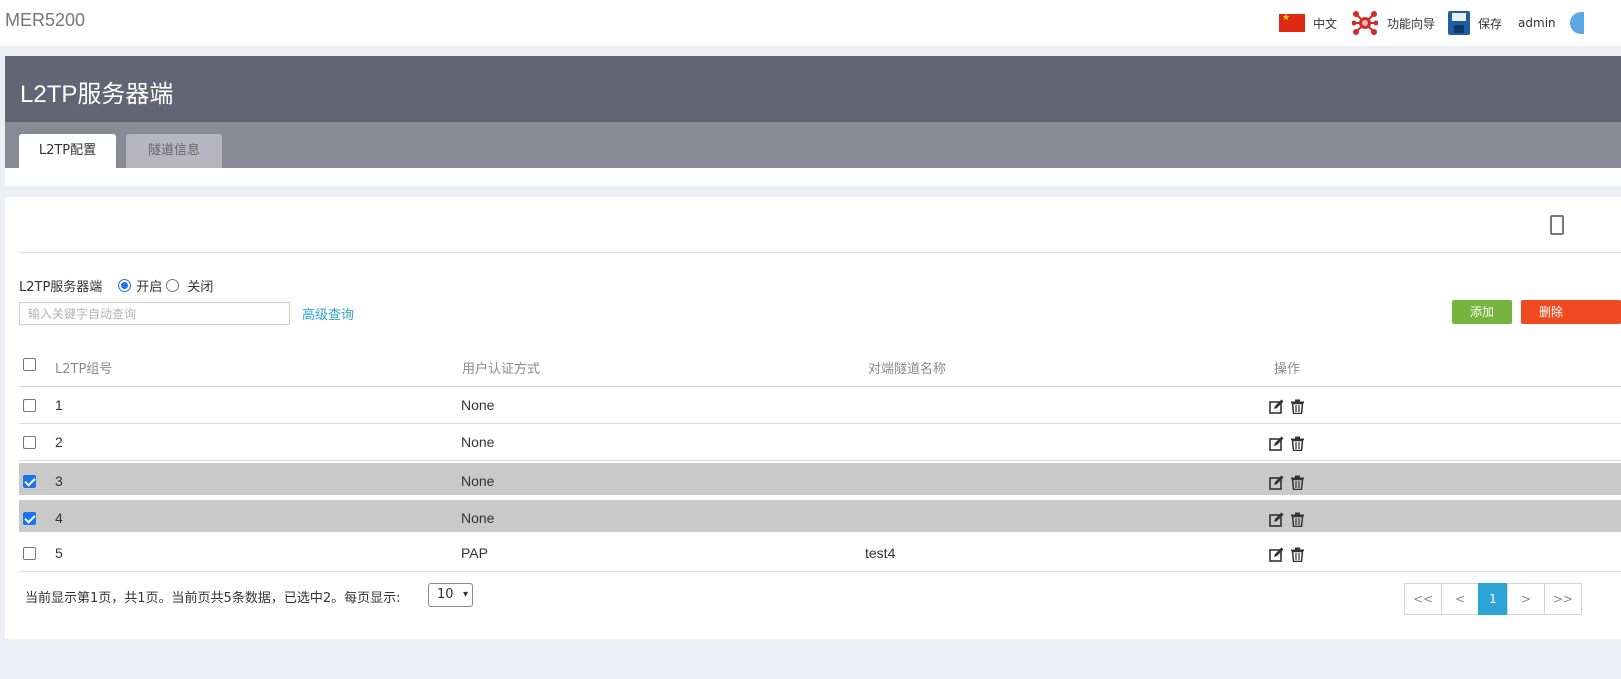  Describe the element at coordinates (1423, 599) in the screenshot. I see `page-first-button: <<` at that location.